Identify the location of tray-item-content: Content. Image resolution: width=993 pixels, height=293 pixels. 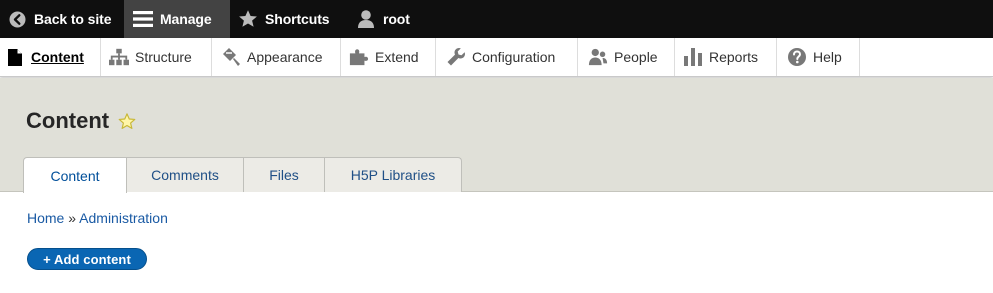
(50, 57).